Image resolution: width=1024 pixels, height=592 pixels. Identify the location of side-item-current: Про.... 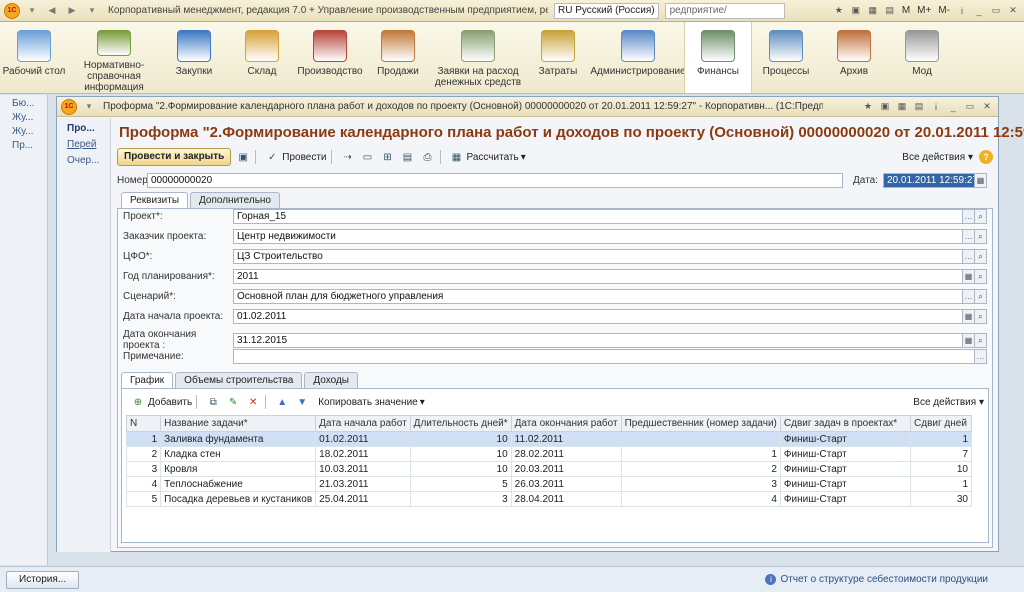
(88, 128).